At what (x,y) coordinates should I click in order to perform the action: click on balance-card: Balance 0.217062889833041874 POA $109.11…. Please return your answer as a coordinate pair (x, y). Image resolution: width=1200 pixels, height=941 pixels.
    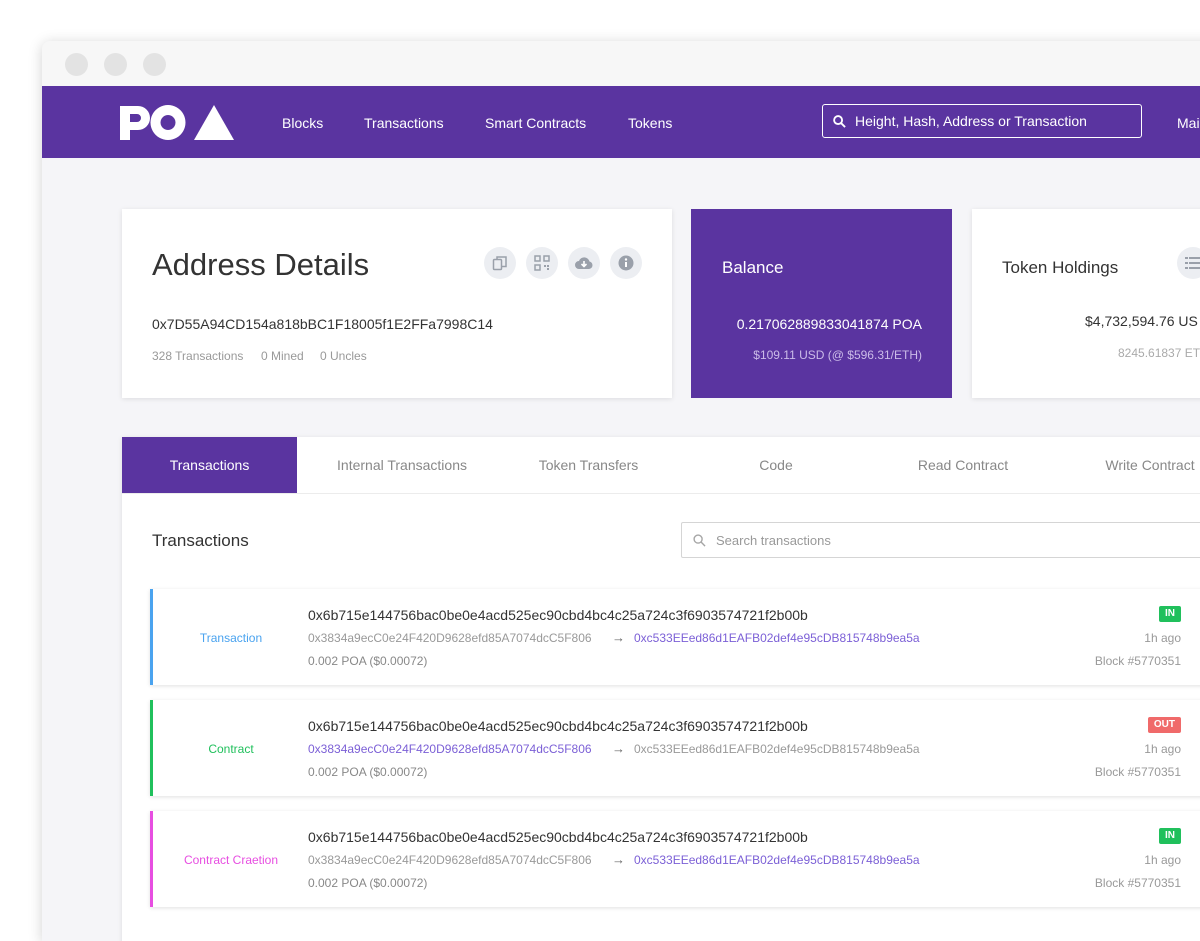
    Looking at the image, I should click on (821, 303).